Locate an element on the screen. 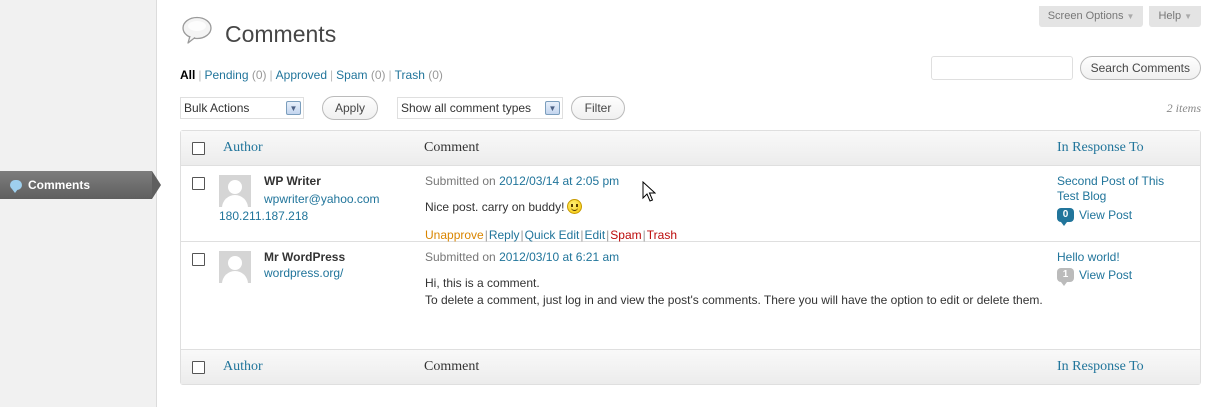  reply-link: Reply is located at coordinates (504, 235).